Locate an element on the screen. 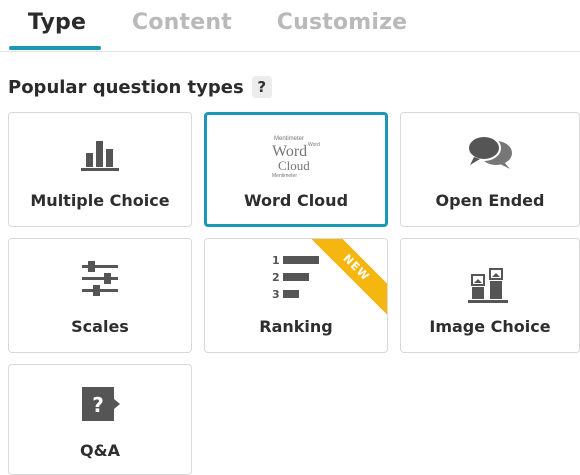  card-label: Multiple Choice is located at coordinates (100, 200).